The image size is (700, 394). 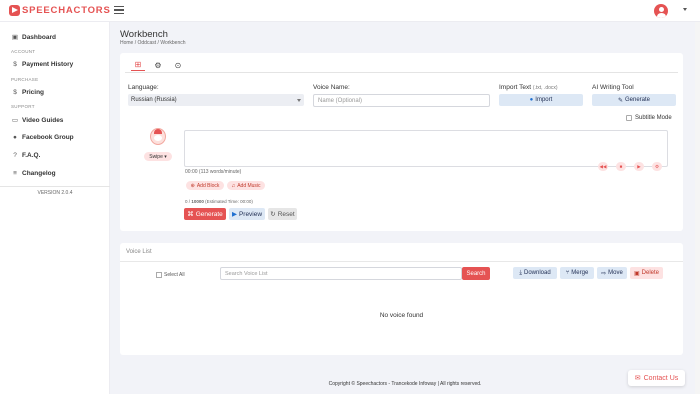 I want to click on add-block-label: Add Block, so click(x=208, y=185).